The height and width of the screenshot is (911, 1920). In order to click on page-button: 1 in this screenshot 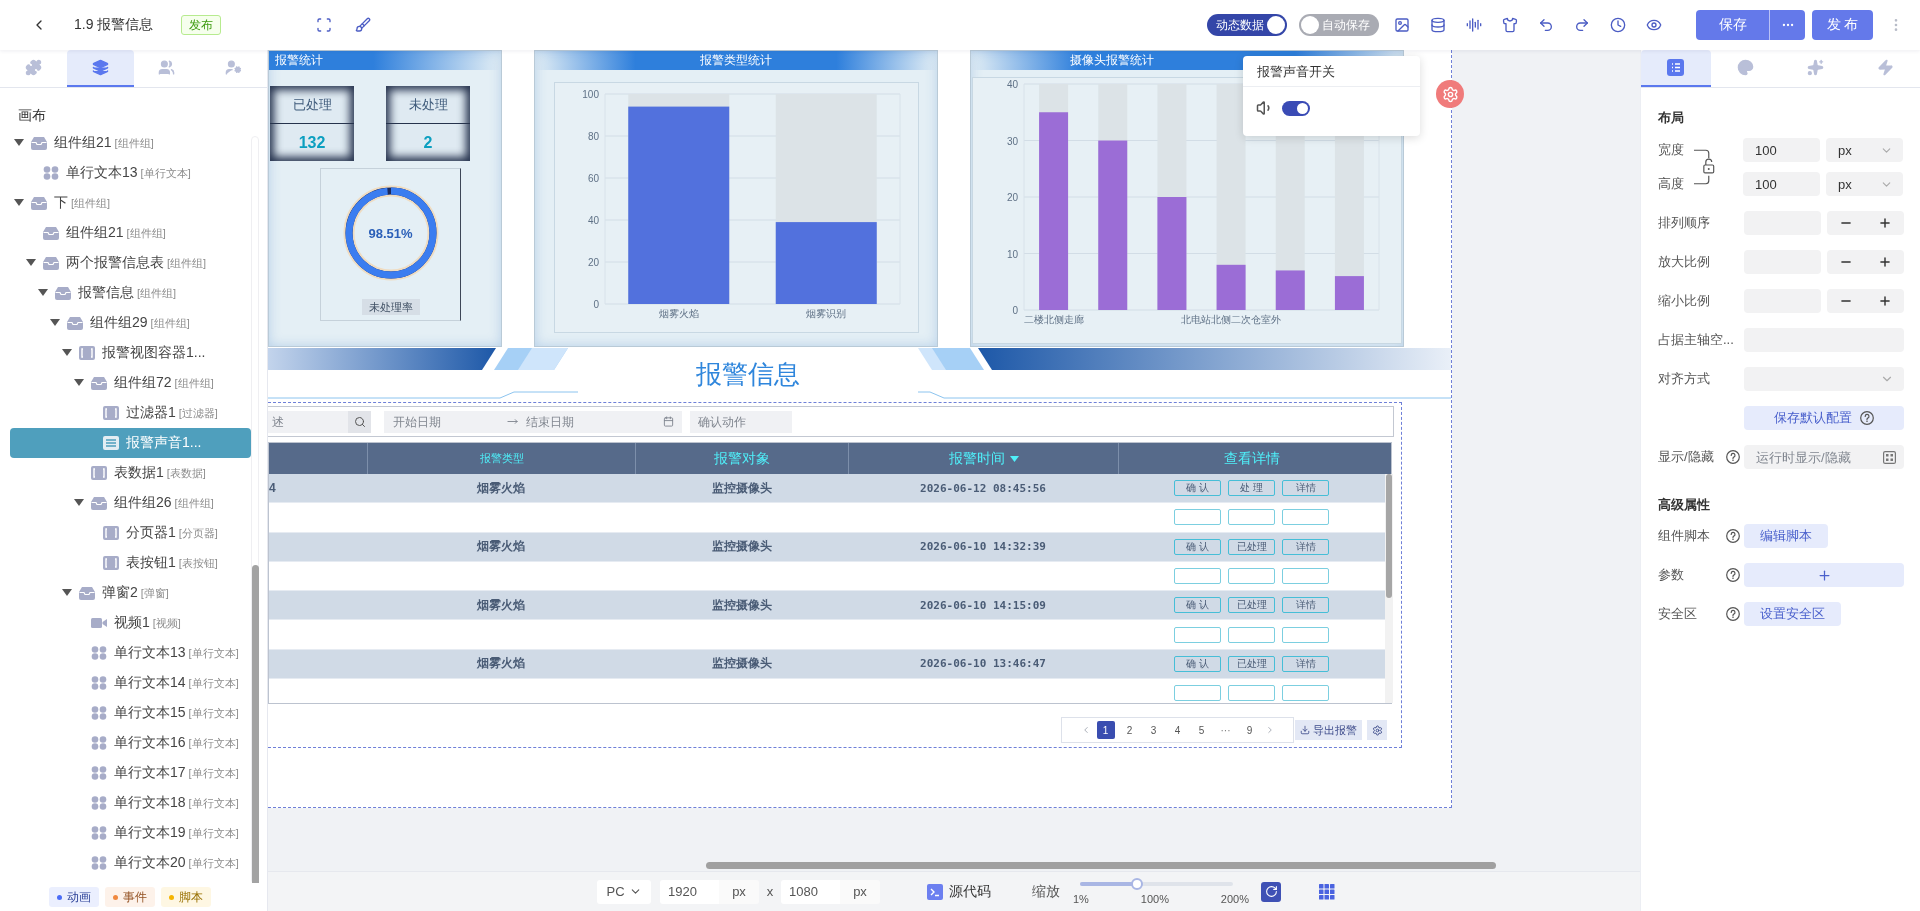, I will do `click(1105, 730)`.